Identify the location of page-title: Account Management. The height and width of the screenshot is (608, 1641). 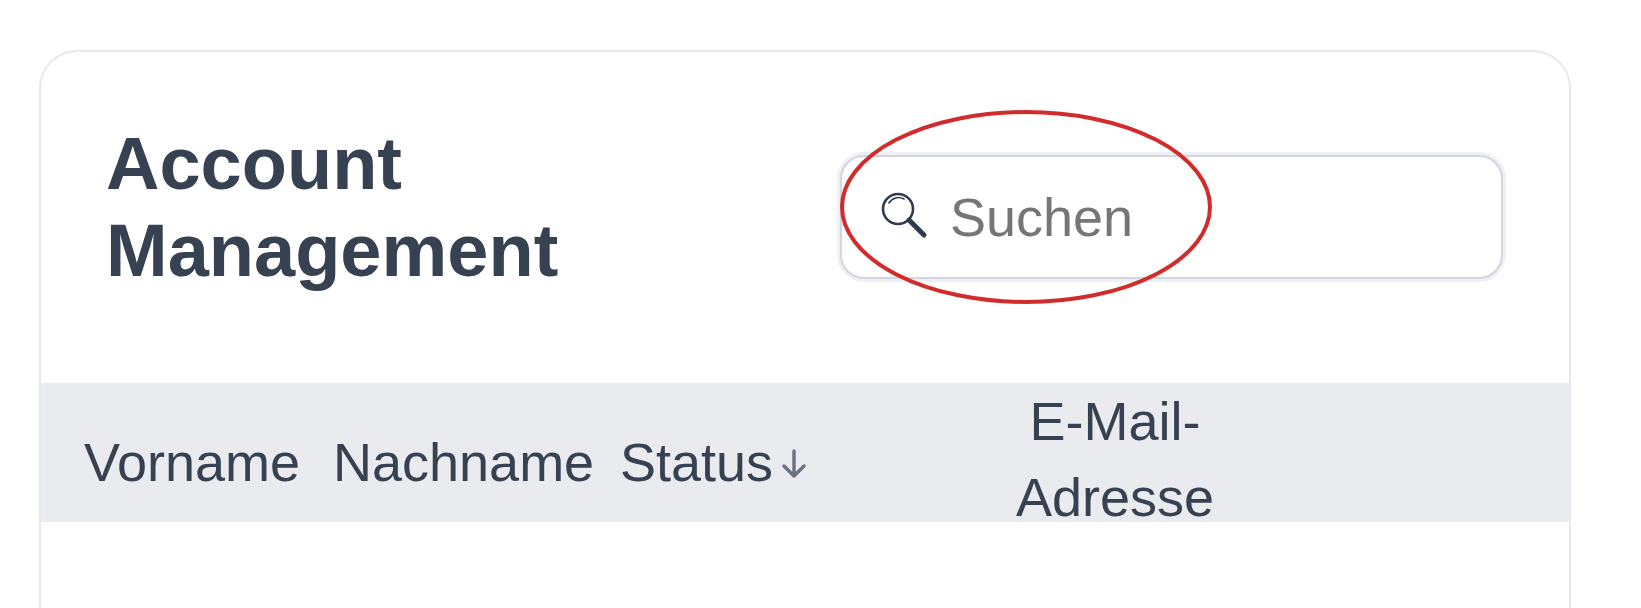
(333, 207).